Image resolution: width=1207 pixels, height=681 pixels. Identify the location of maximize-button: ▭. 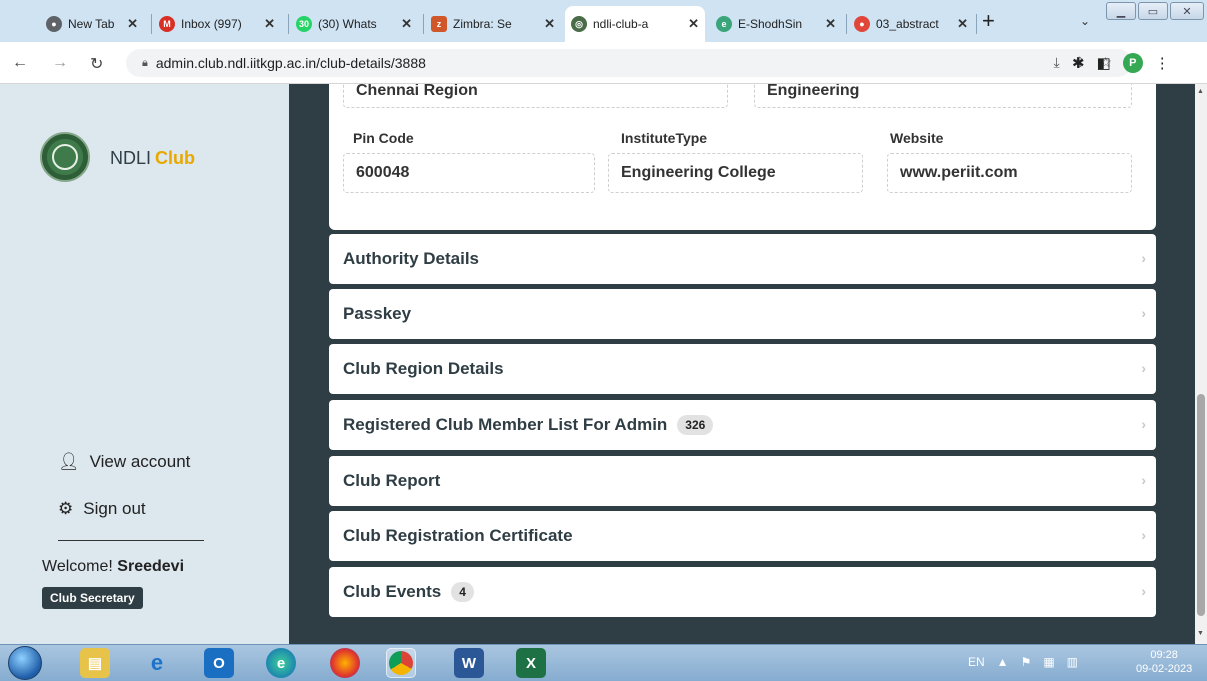
(1153, 11).